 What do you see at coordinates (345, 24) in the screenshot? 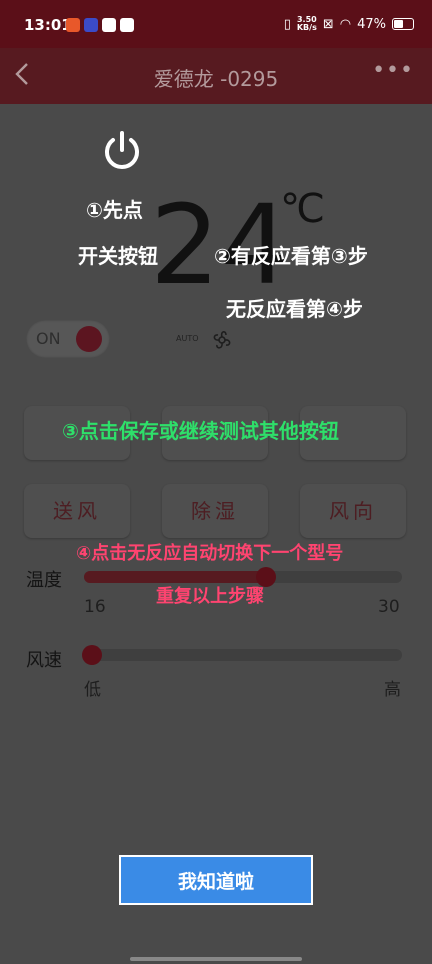
I see `wifi-icon: ◠` at bounding box center [345, 24].